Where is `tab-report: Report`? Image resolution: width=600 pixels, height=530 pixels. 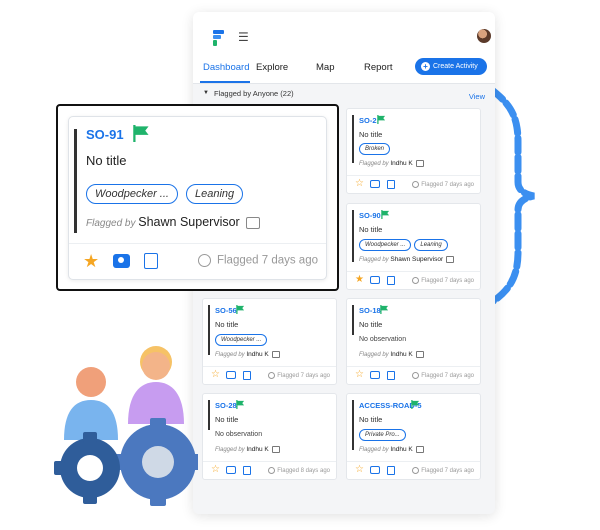
tab-report: Report is located at coordinates (378, 68).